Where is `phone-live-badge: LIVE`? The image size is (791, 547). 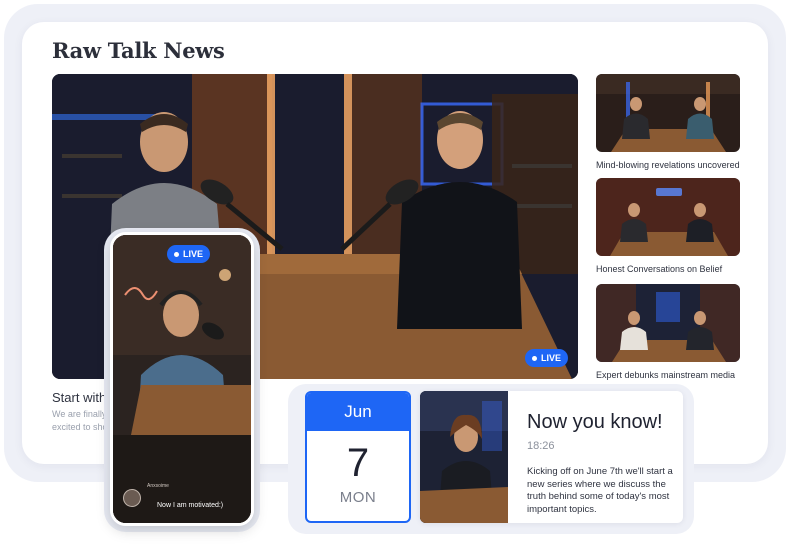 phone-live-badge: LIVE is located at coordinates (189, 254).